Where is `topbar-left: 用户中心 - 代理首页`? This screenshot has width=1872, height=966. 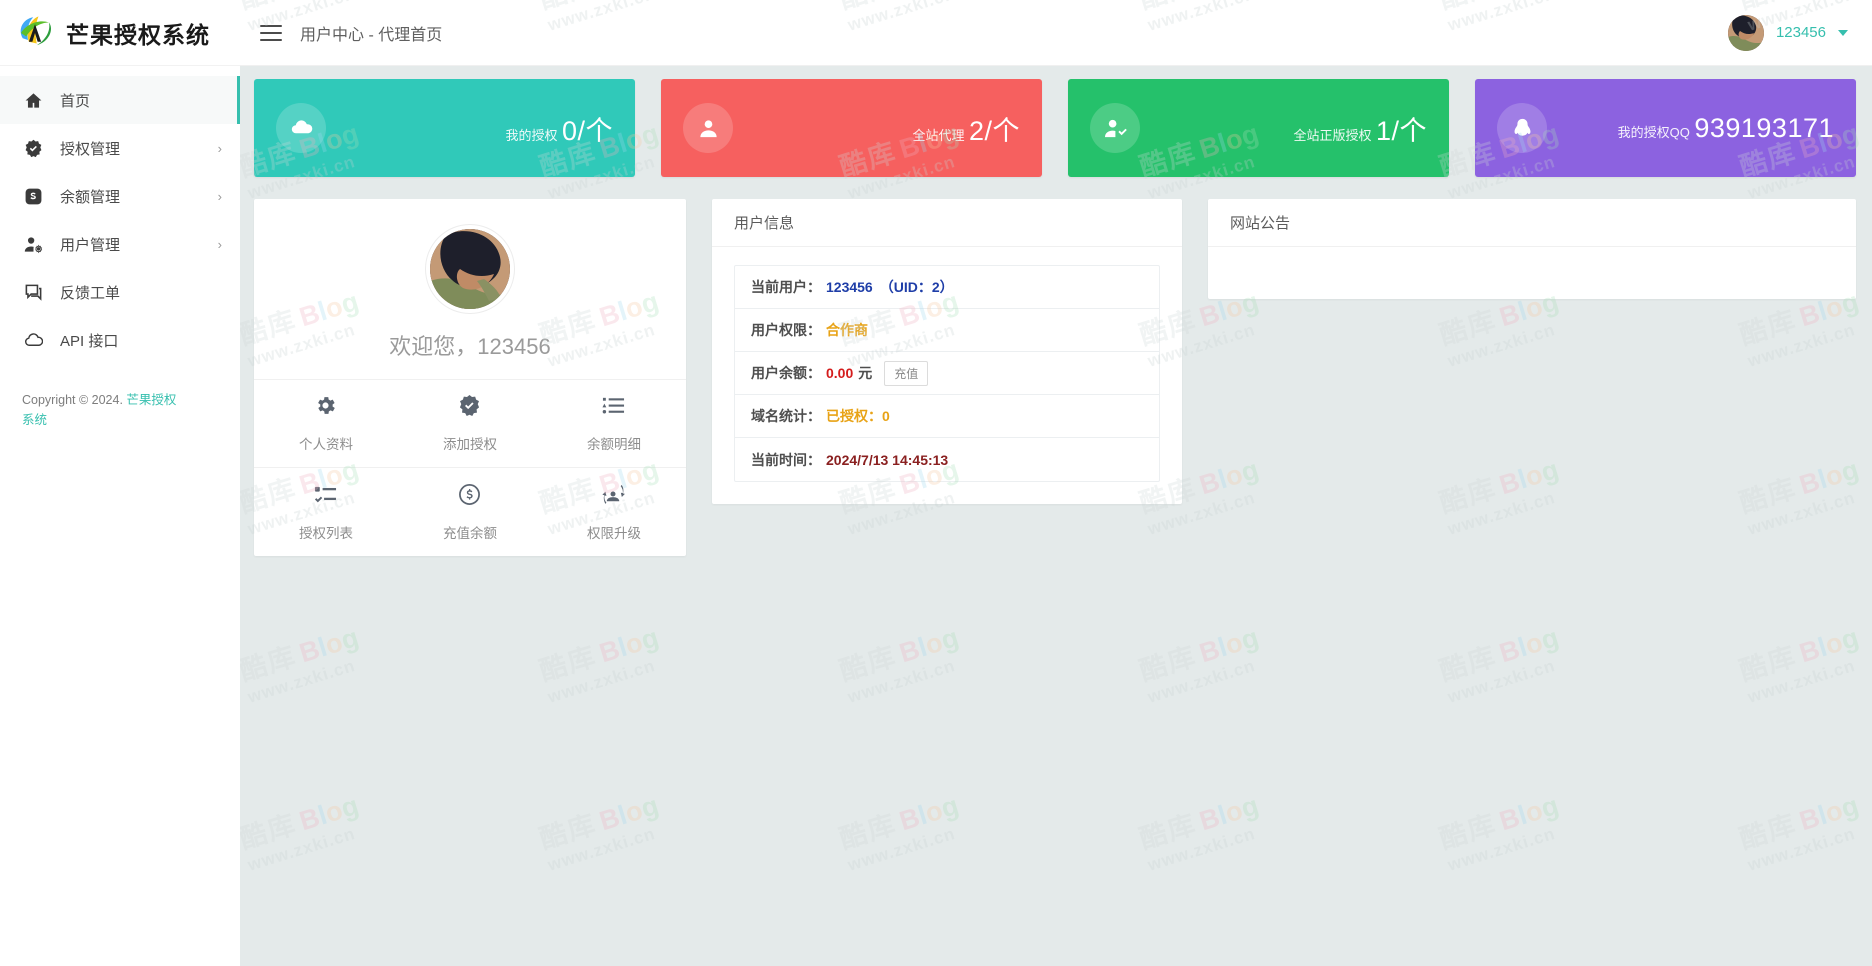
topbar-left: 用户中心 - 代理首页 is located at coordinates (351, 33).